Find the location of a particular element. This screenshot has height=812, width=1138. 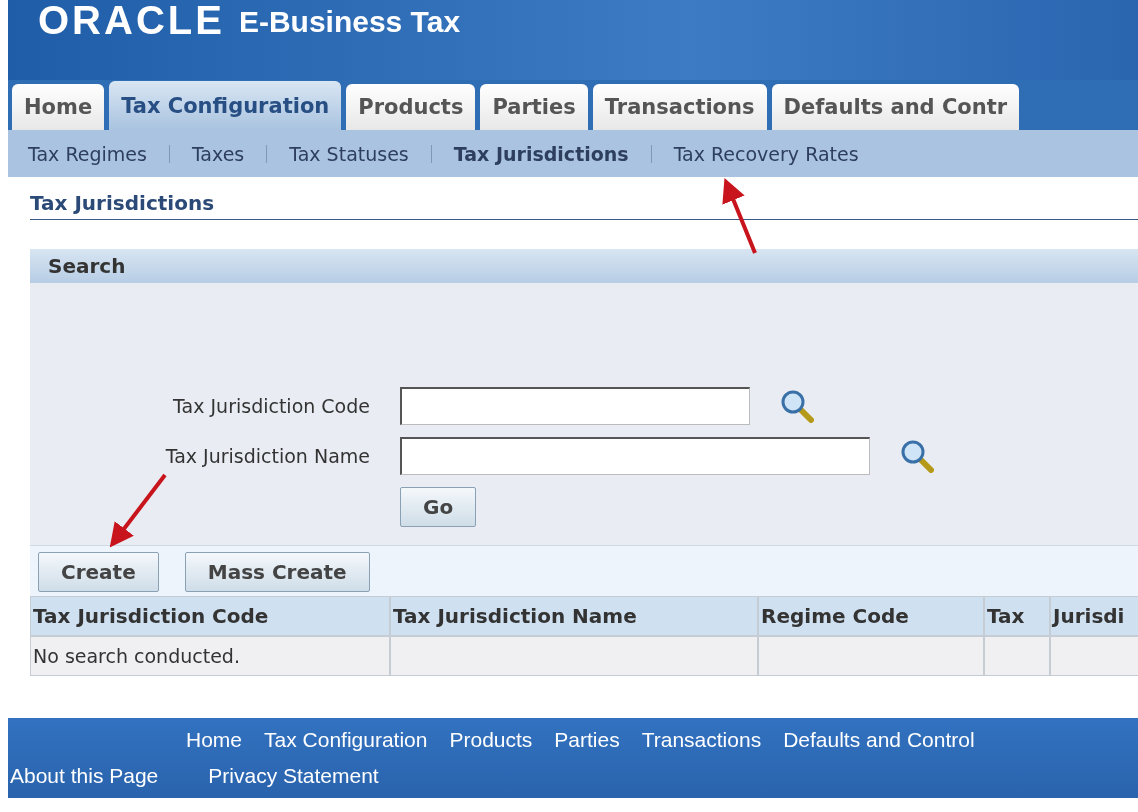

footer-link: Defaults and Control is located at coordinates (879, 740).